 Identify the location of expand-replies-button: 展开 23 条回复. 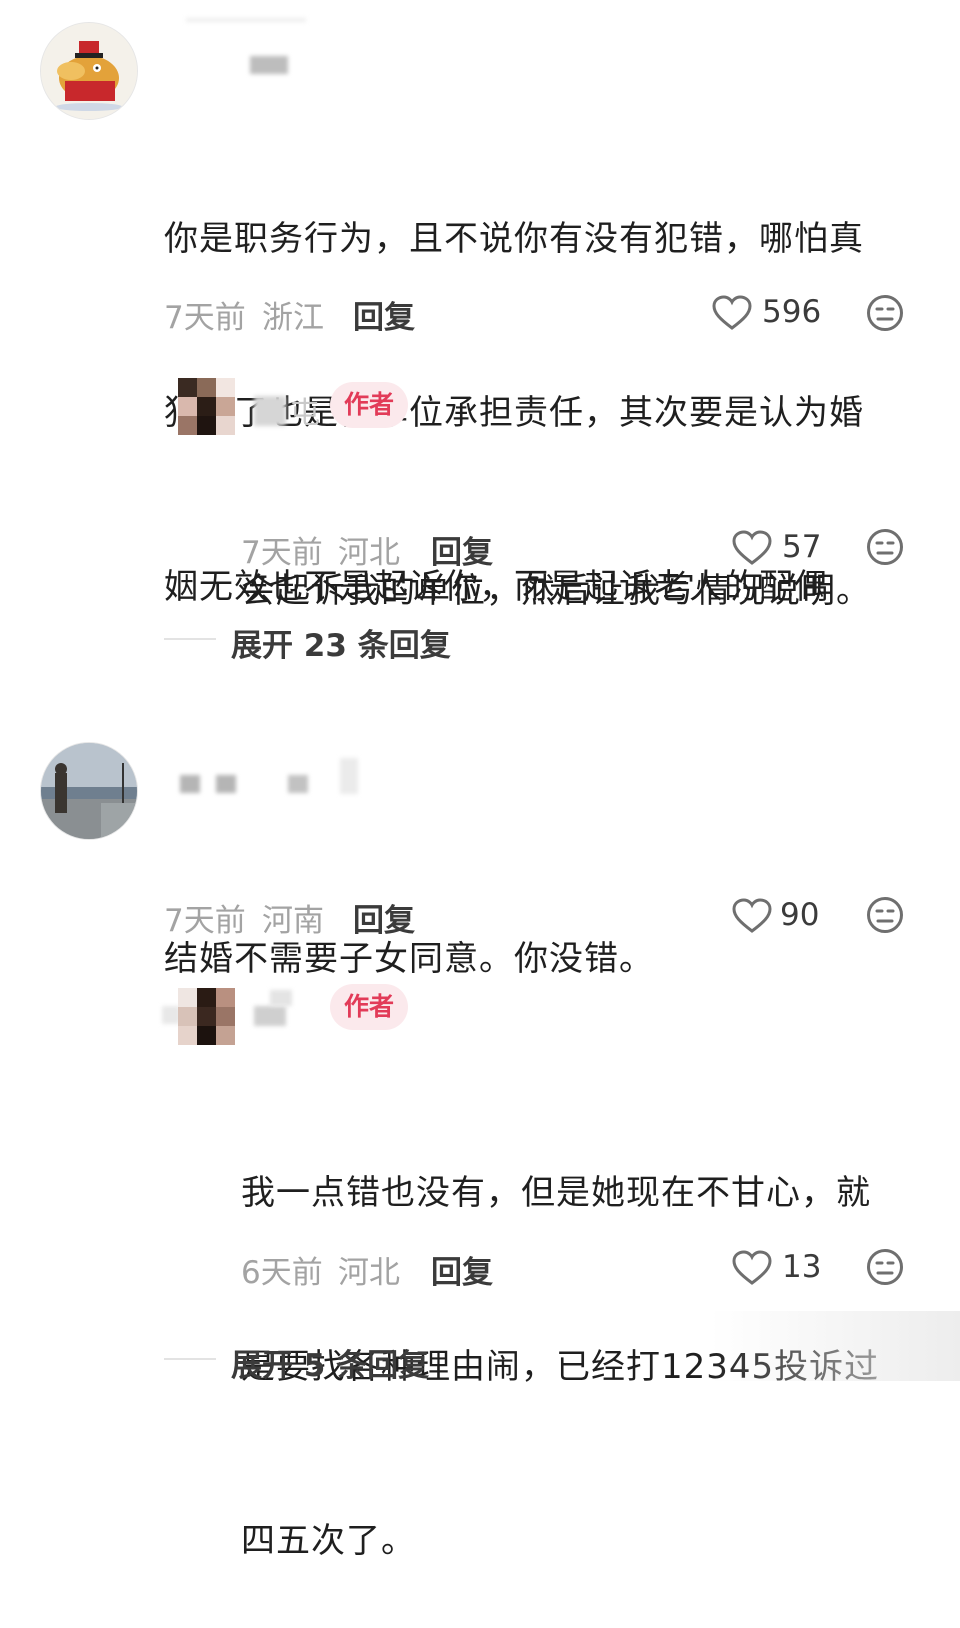
(341, 642).